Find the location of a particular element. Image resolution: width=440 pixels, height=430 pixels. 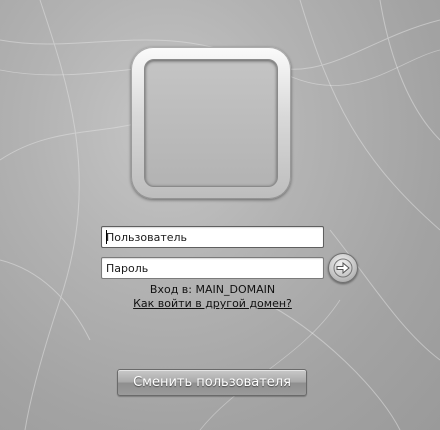

text-caret is located at coordinates (106, 237).